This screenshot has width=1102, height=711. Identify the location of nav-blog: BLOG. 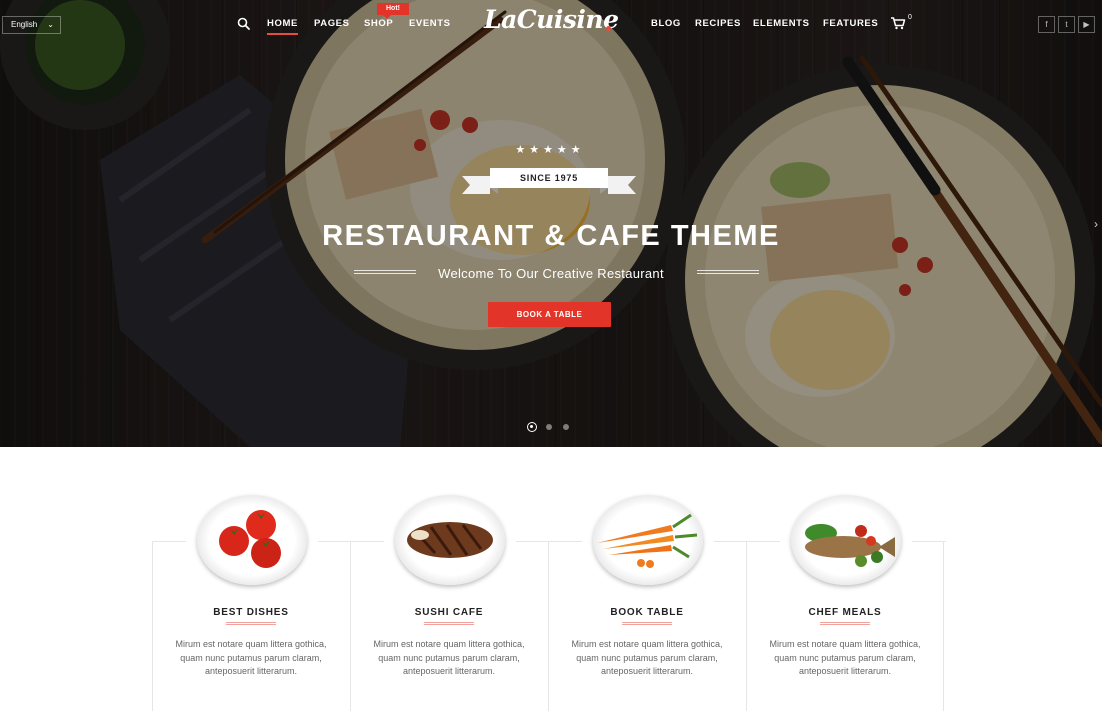
(666, 23).